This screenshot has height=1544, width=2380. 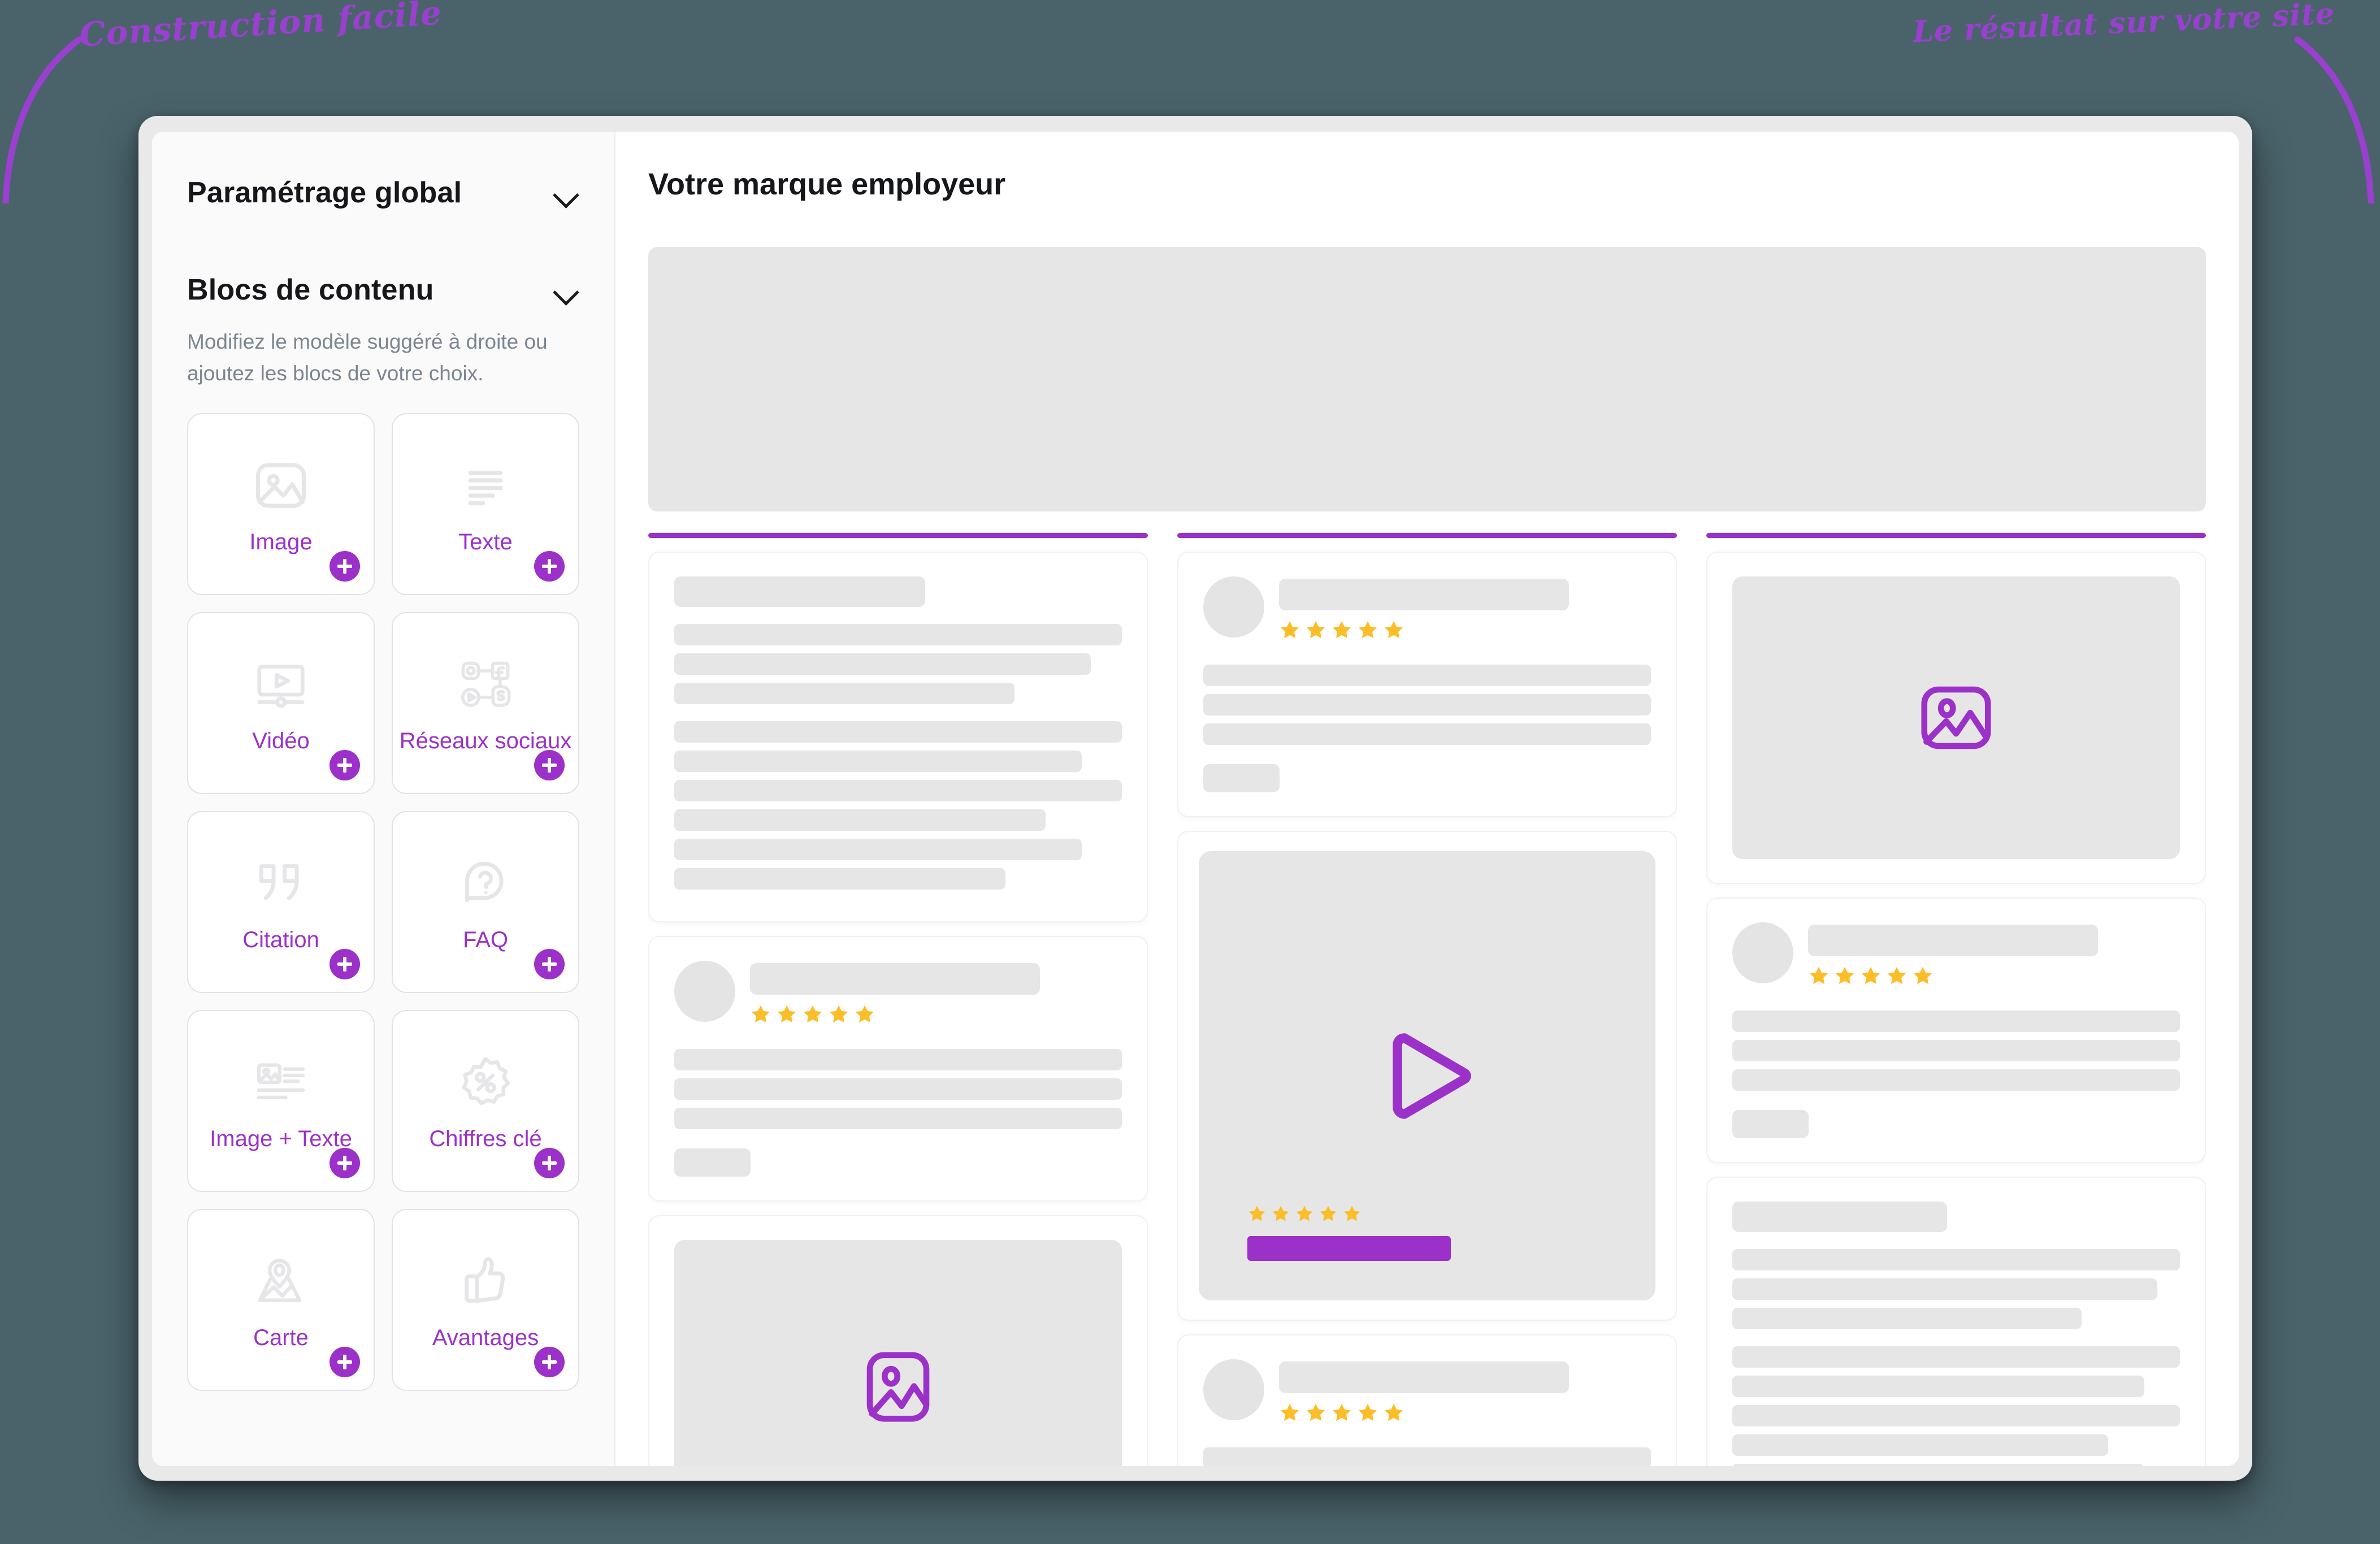 I want to click on star-rating, so click(x=1465, y=630).